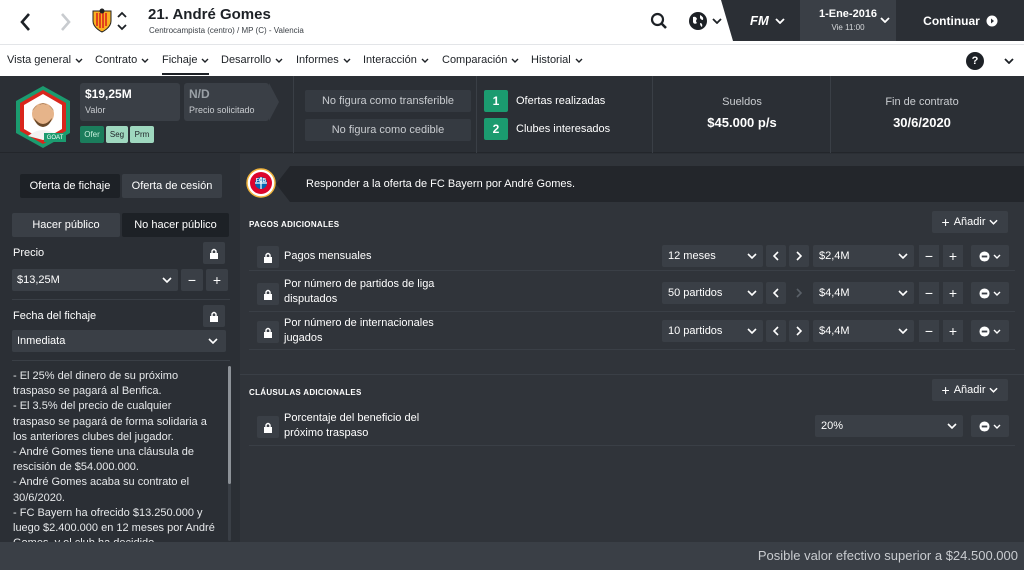  What do you see at coordinates (43, 117) in the screenshot?
I see `player-portrait` at bounding box center [43, 117].